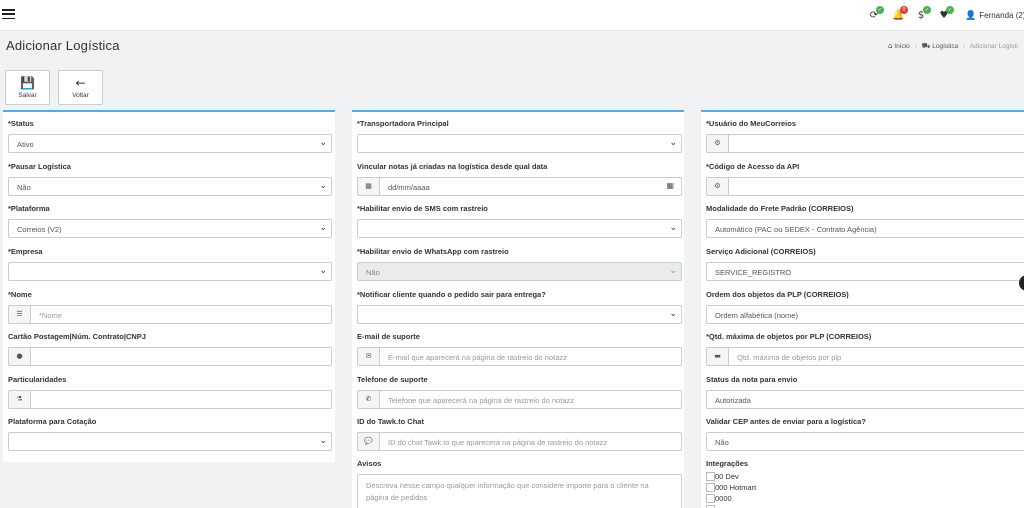 This screenshot has height=508, width=1024. Describe the element at coordinates (19, 356) in the screenshot. I see `map-marker-icon: ●` at that location.